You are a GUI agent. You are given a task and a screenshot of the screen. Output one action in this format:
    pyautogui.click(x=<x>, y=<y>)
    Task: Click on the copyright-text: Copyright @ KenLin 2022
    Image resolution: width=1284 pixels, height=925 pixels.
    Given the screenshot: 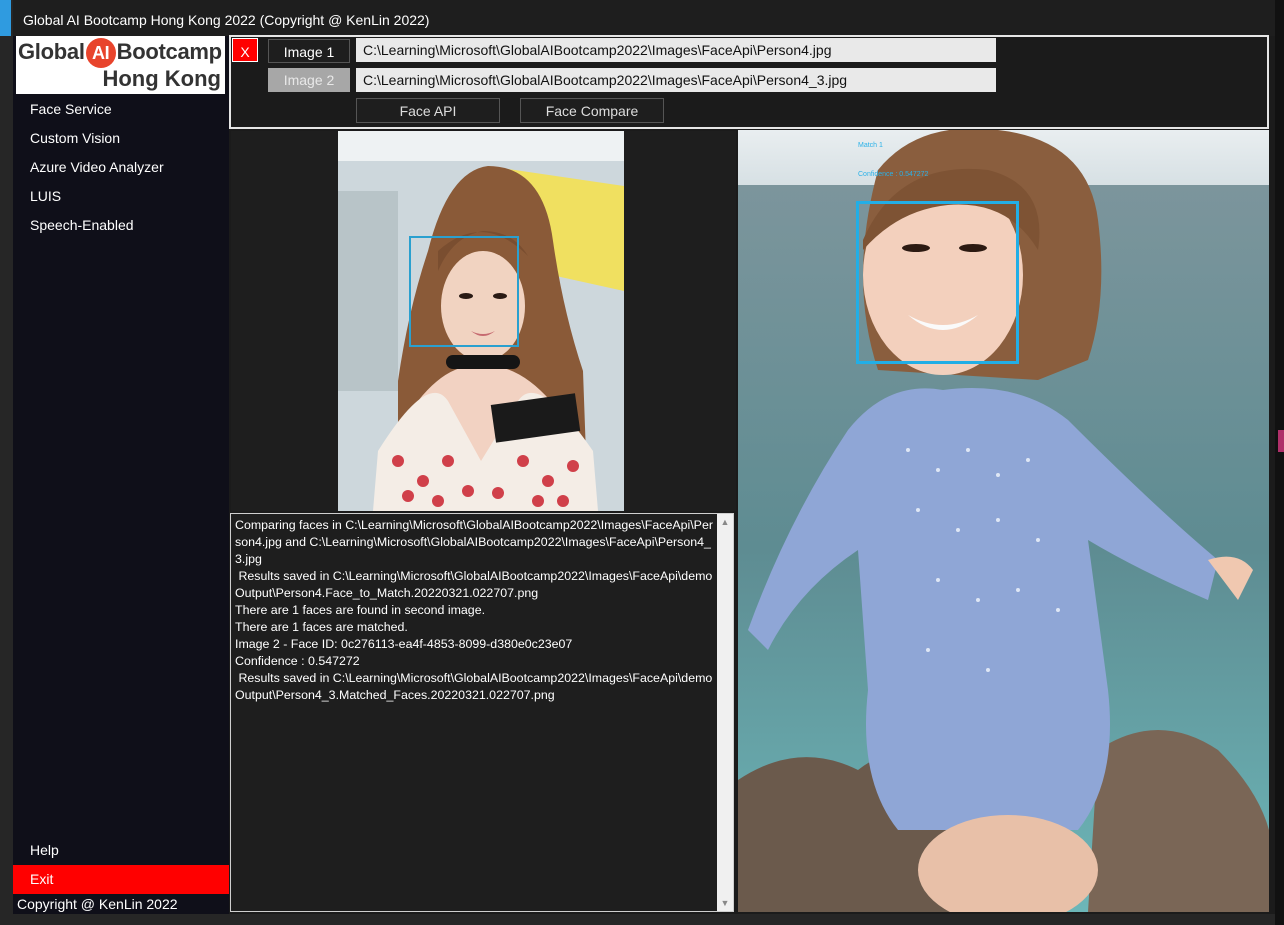 What is the action you would take?
    pyautogui.click(x=121, y=904)
    